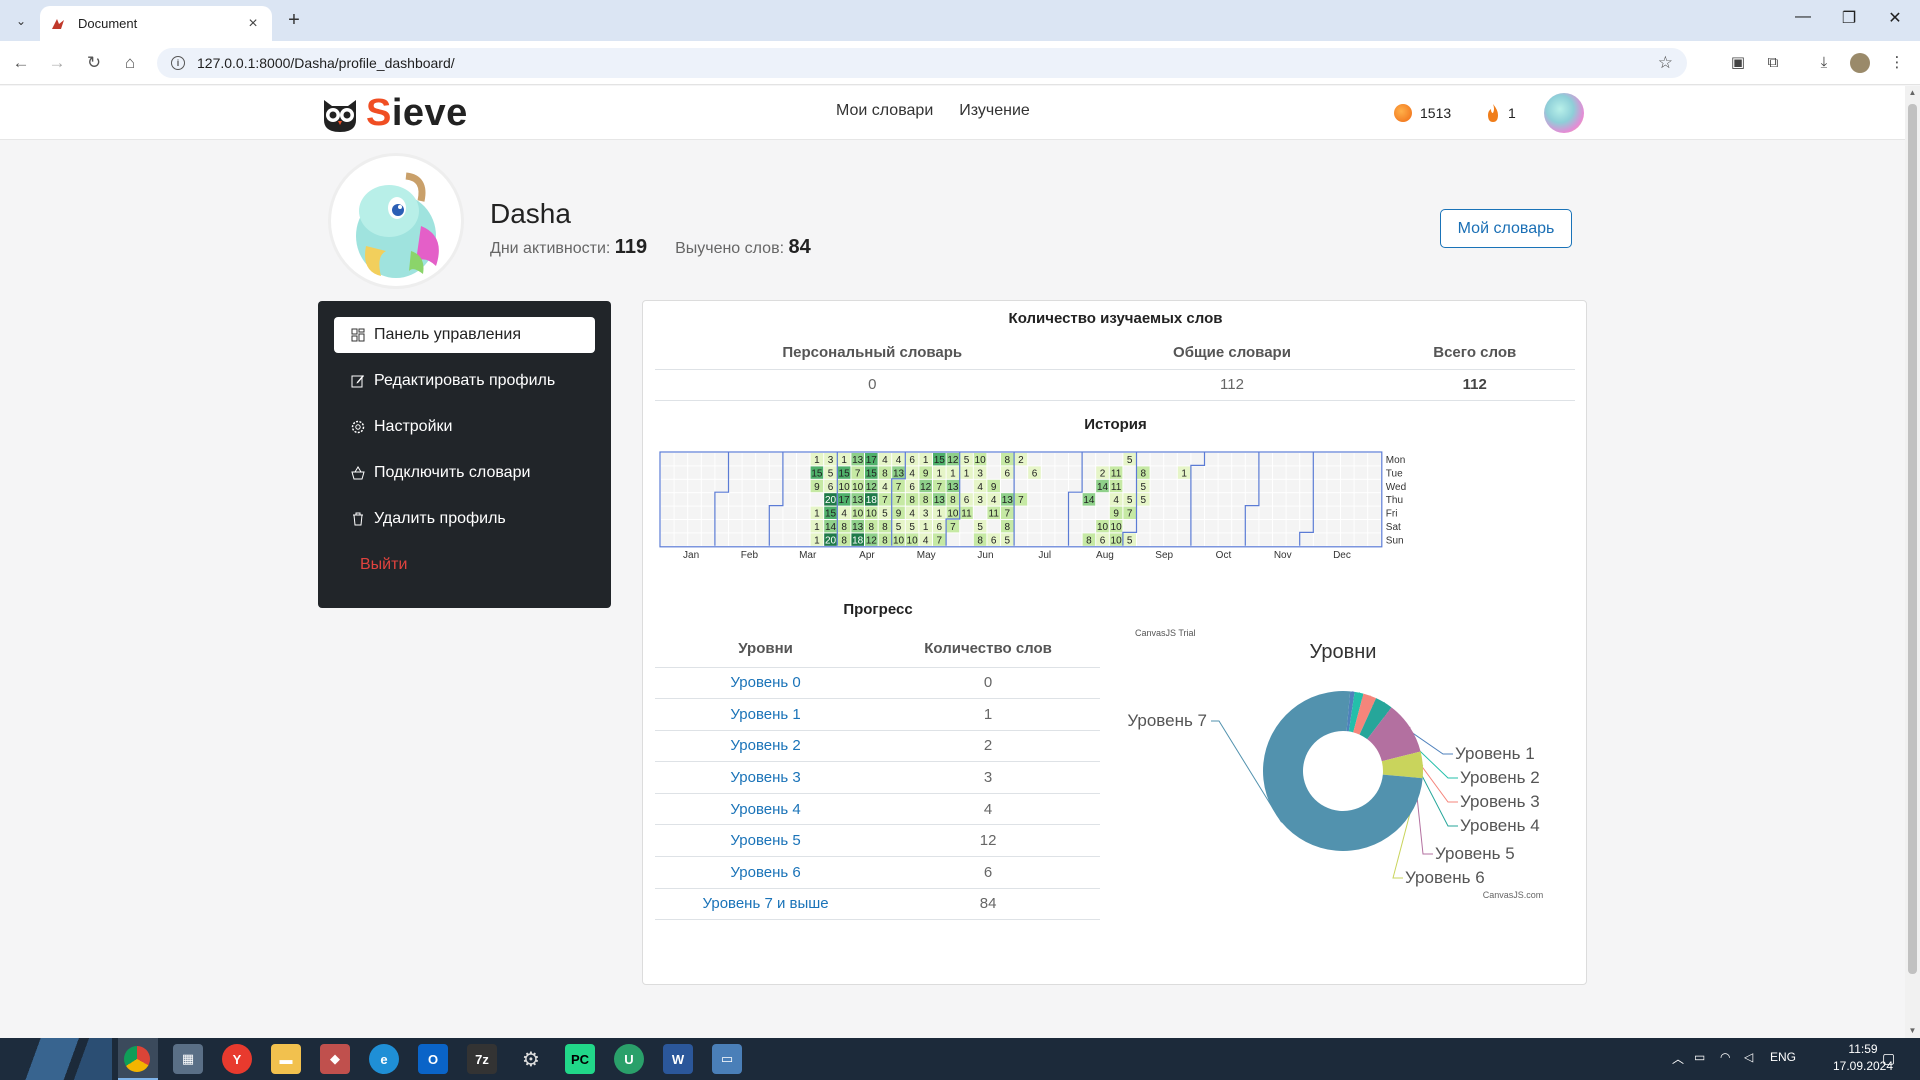  I want to click on profile-icon, so click(1860, 63).